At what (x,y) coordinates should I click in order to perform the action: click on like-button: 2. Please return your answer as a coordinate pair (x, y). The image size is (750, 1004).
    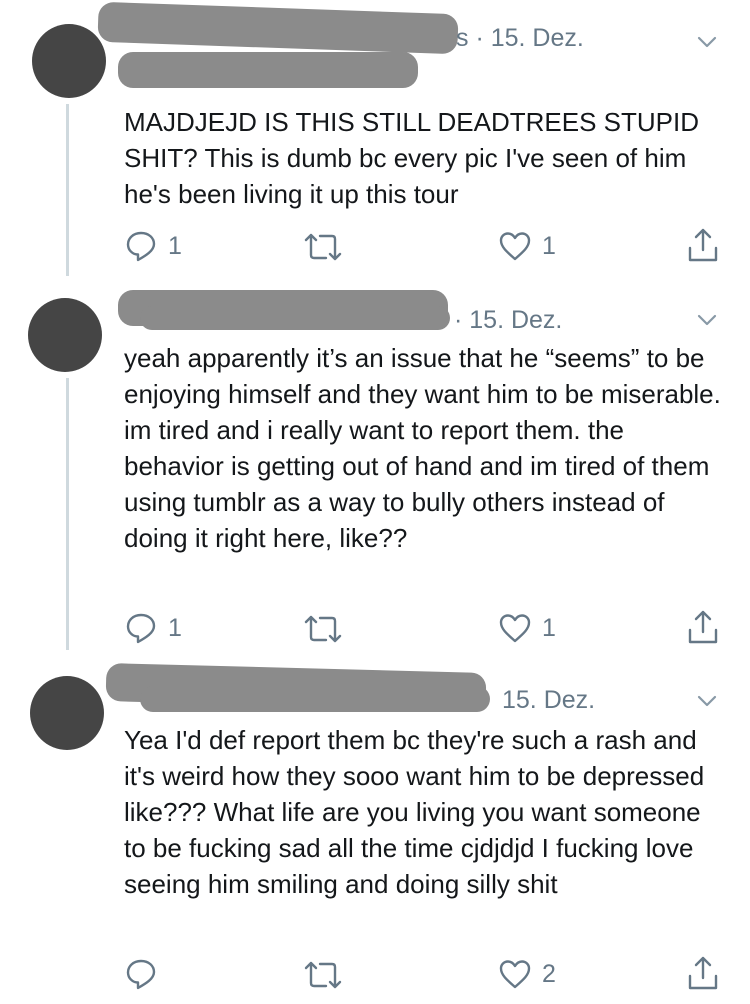
    Looking at the image, I should click on (527, 974).